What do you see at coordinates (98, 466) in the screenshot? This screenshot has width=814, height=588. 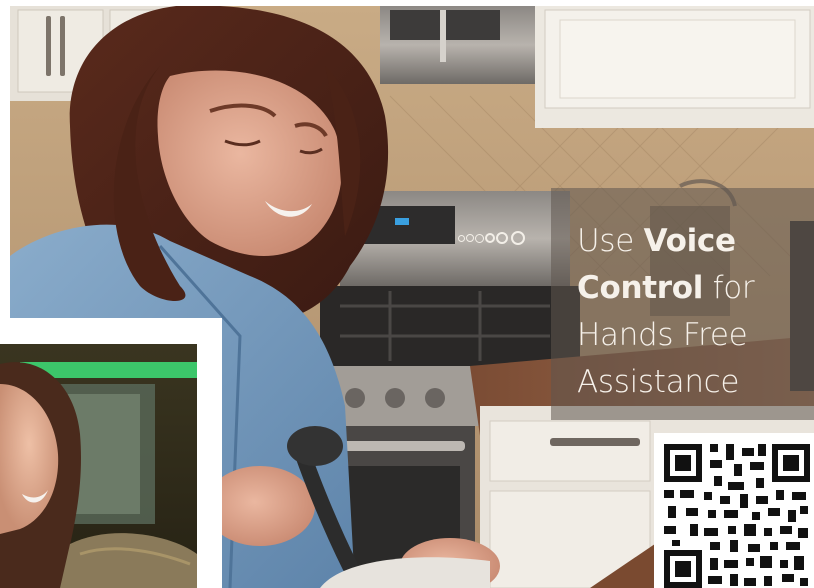 I see `inset-photo` at bounding box center [98, 466].